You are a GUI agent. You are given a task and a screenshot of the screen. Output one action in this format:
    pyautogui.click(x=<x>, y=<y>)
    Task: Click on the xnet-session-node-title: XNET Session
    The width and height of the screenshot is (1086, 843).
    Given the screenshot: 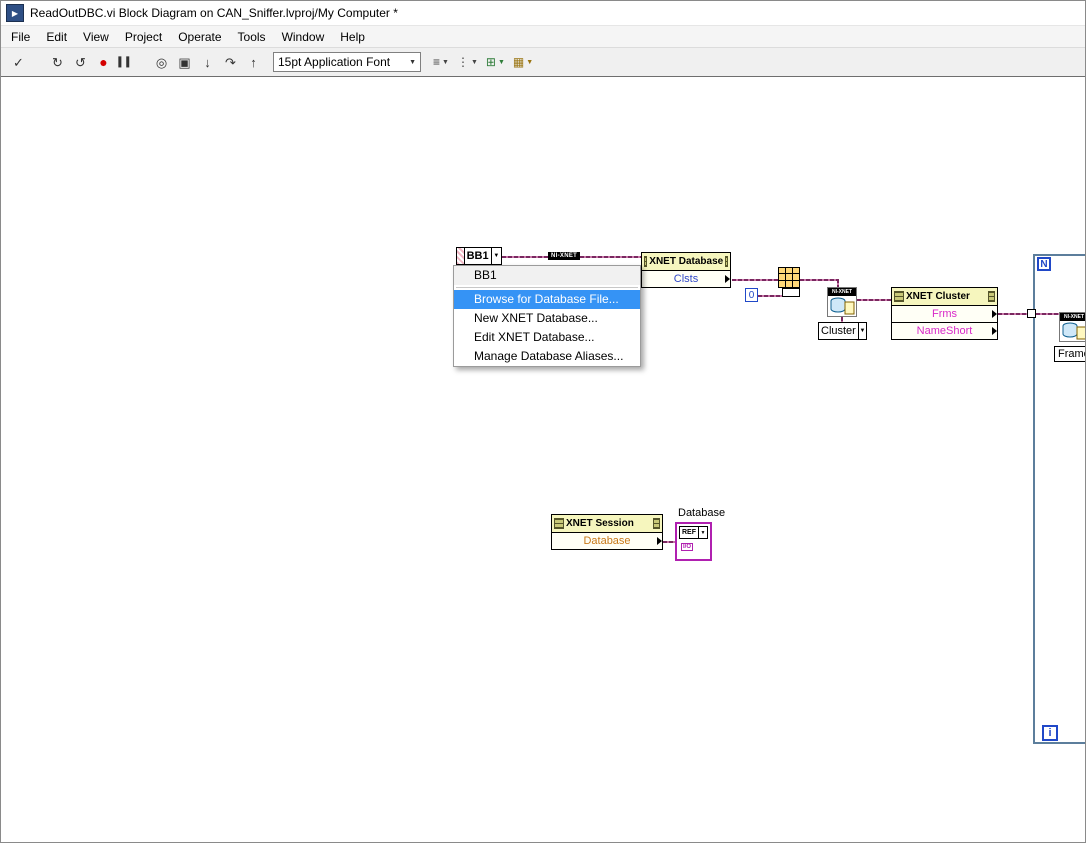 What is the action you would take?
    pyautogui.click(x=600, y=523)
    